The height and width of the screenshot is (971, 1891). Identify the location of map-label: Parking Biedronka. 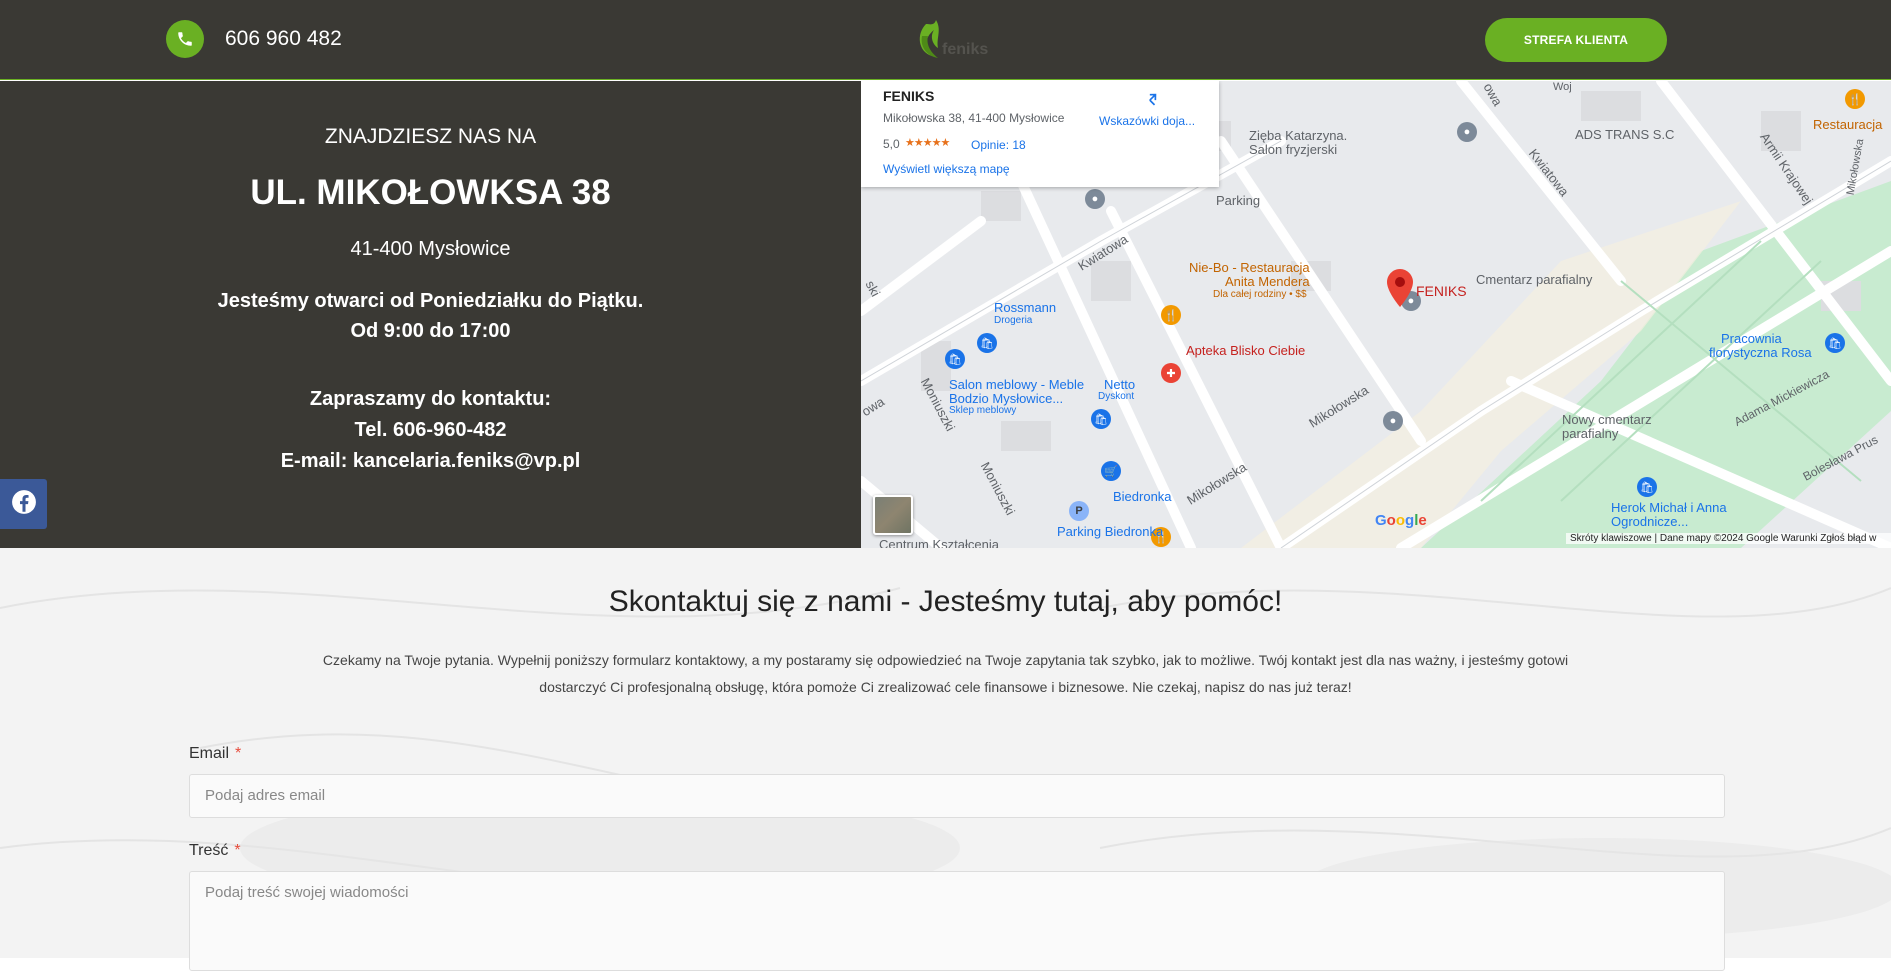
(1110, 531).